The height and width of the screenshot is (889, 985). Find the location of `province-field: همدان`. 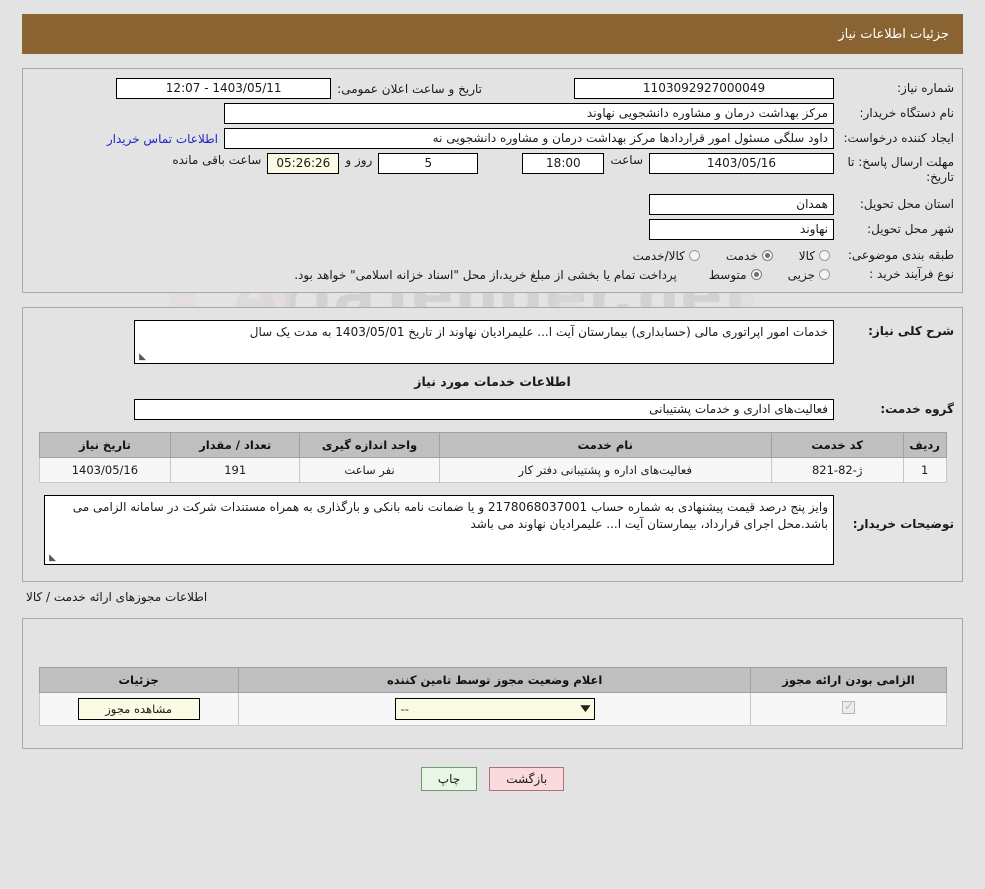

province-field: همدان is located at coordinates (741, 204).